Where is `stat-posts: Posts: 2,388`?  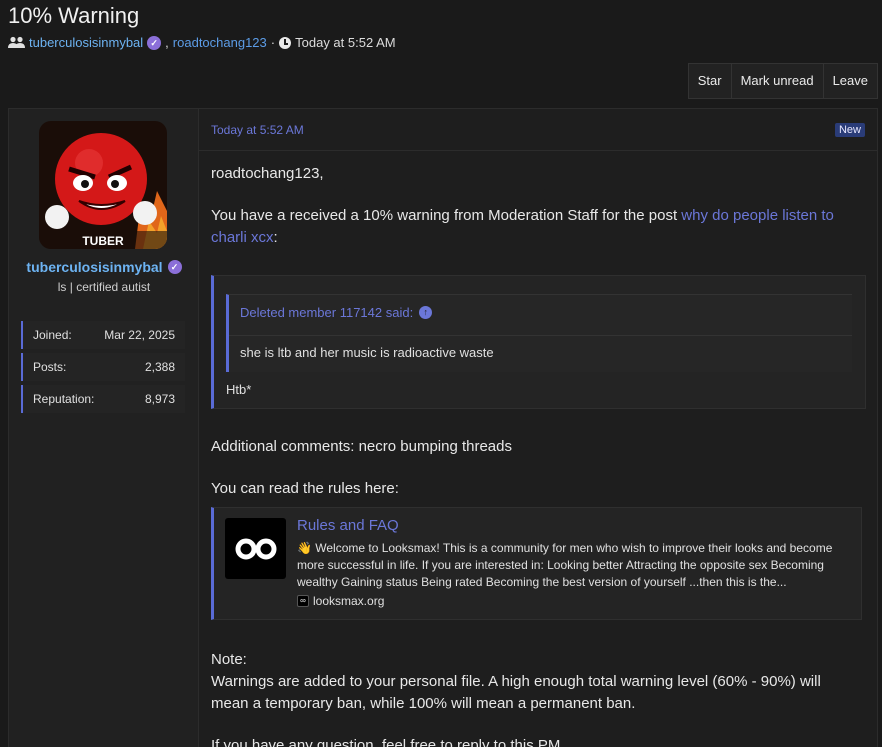 stat-posts: Posts: 2,388 is located at coordinates (103, 367).